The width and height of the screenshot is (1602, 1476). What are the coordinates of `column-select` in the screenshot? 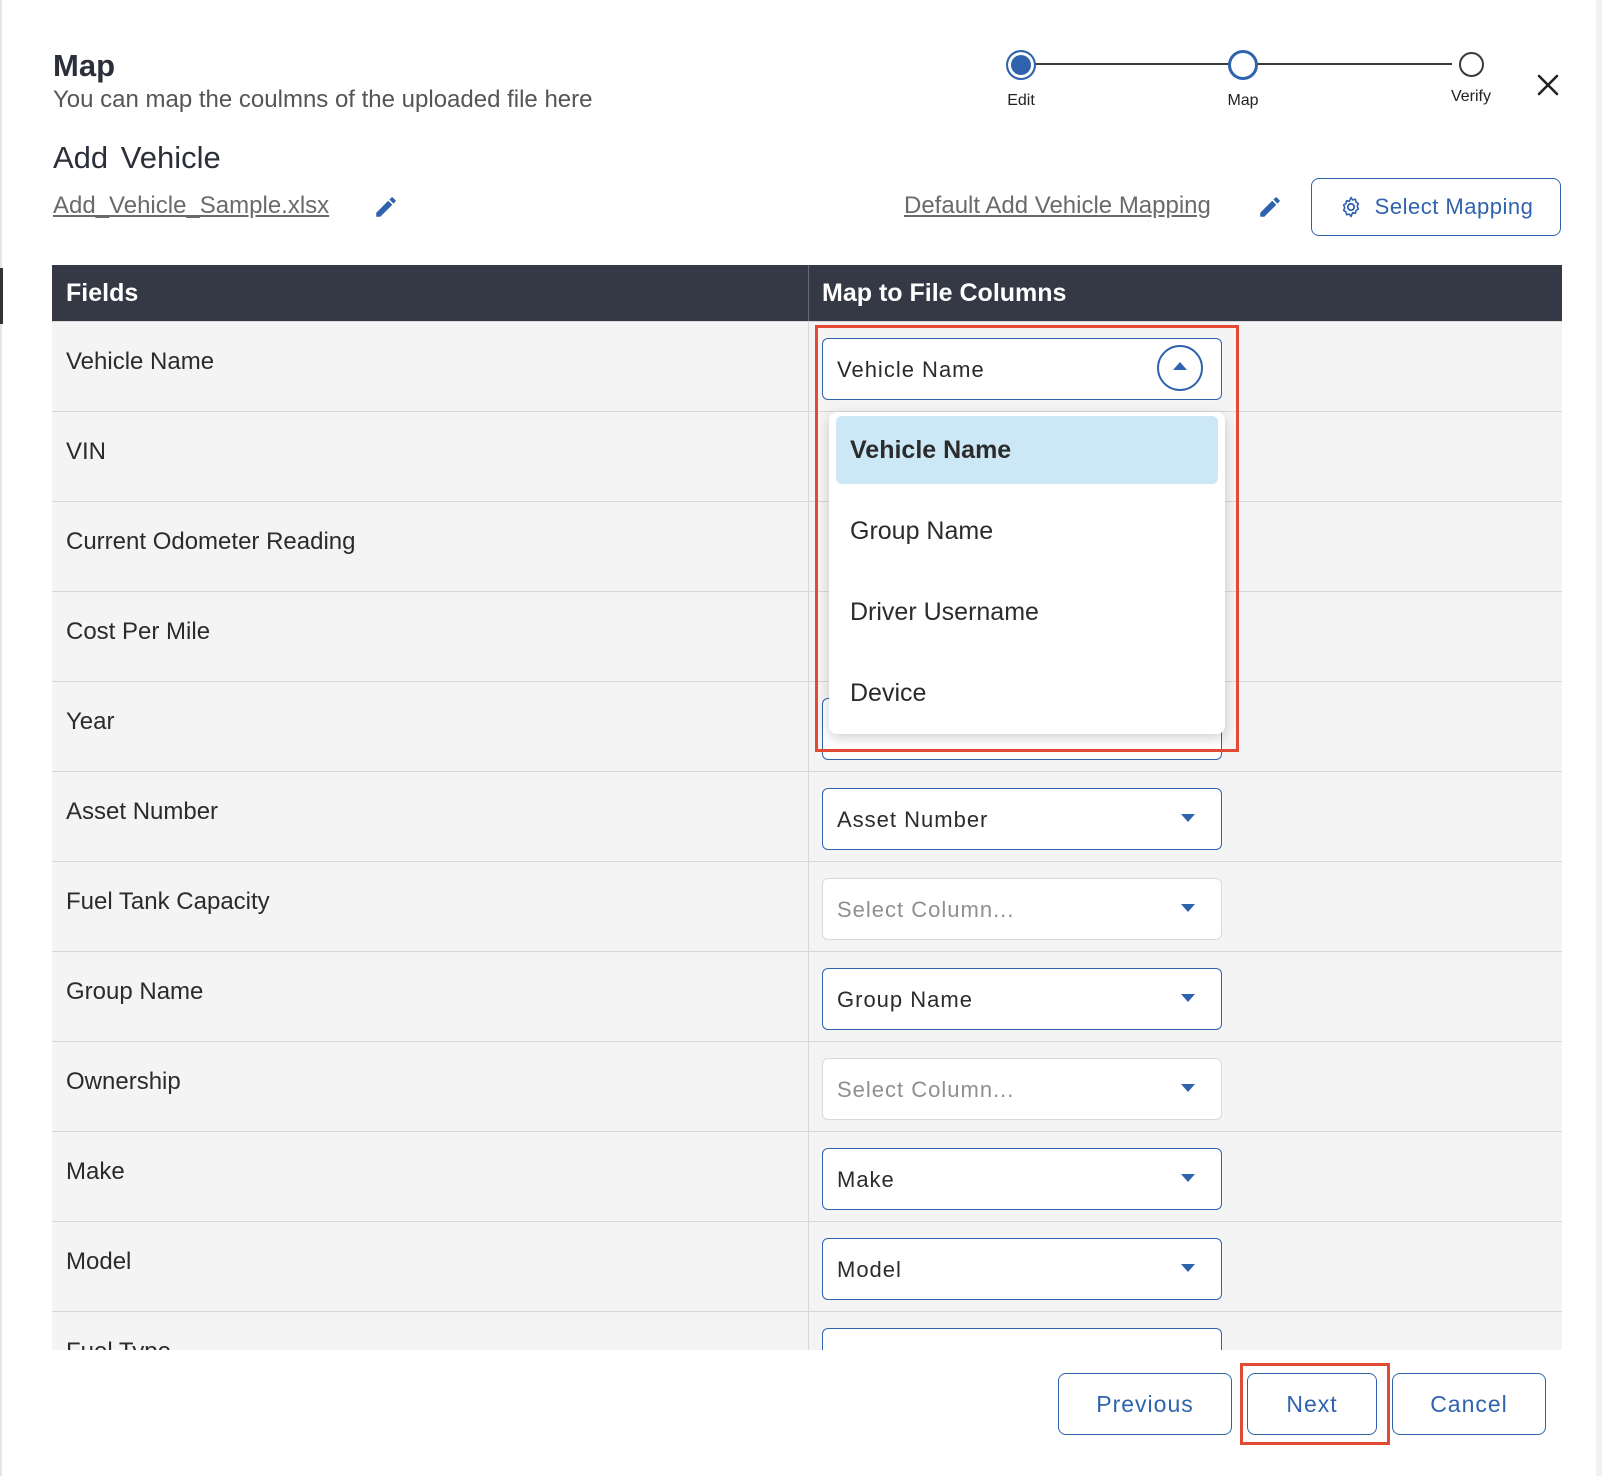 It's located at (1022, 1339).